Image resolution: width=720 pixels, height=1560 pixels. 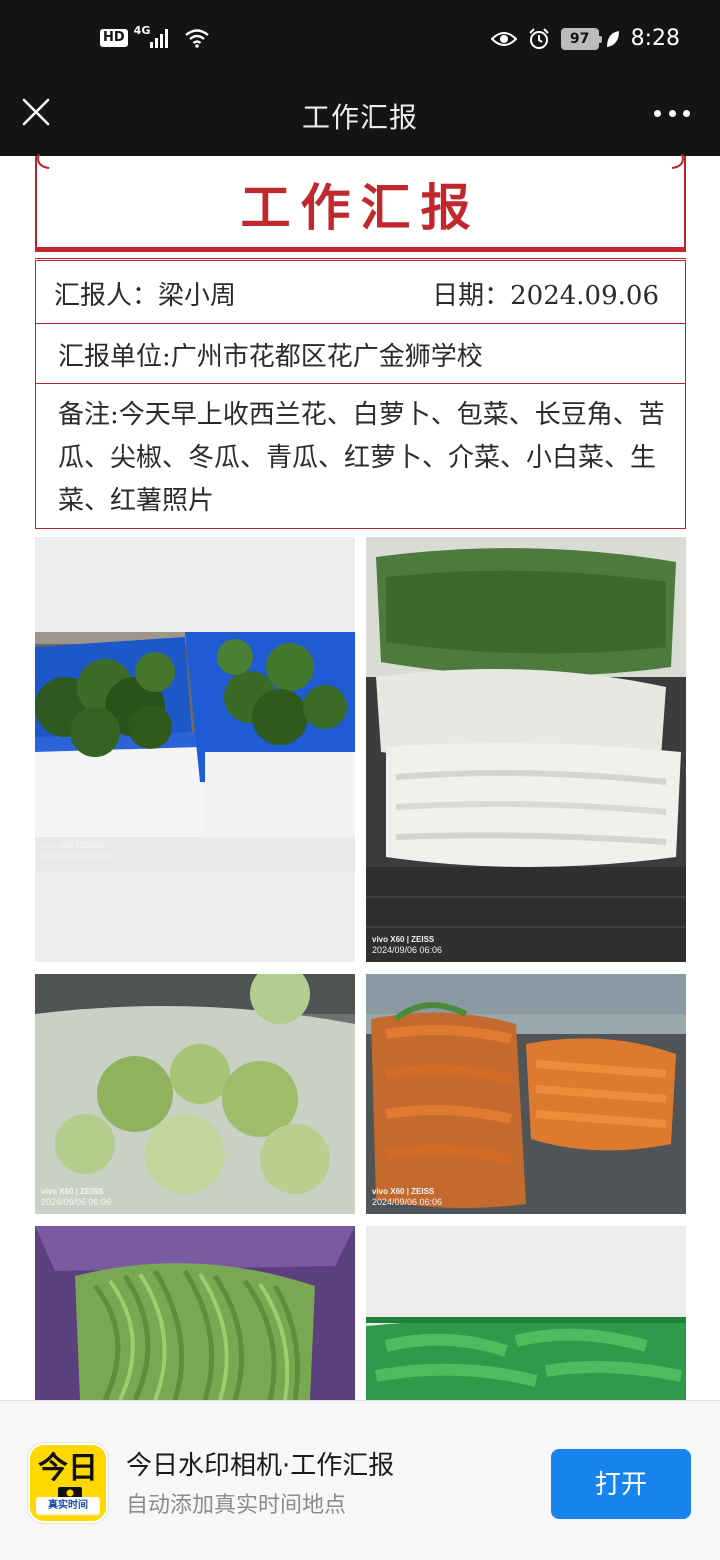 What do you see at coordinates (68, 1468) in the screenshot?
I see `app-icon-text: 今日` at bounding box center [68, 1468].